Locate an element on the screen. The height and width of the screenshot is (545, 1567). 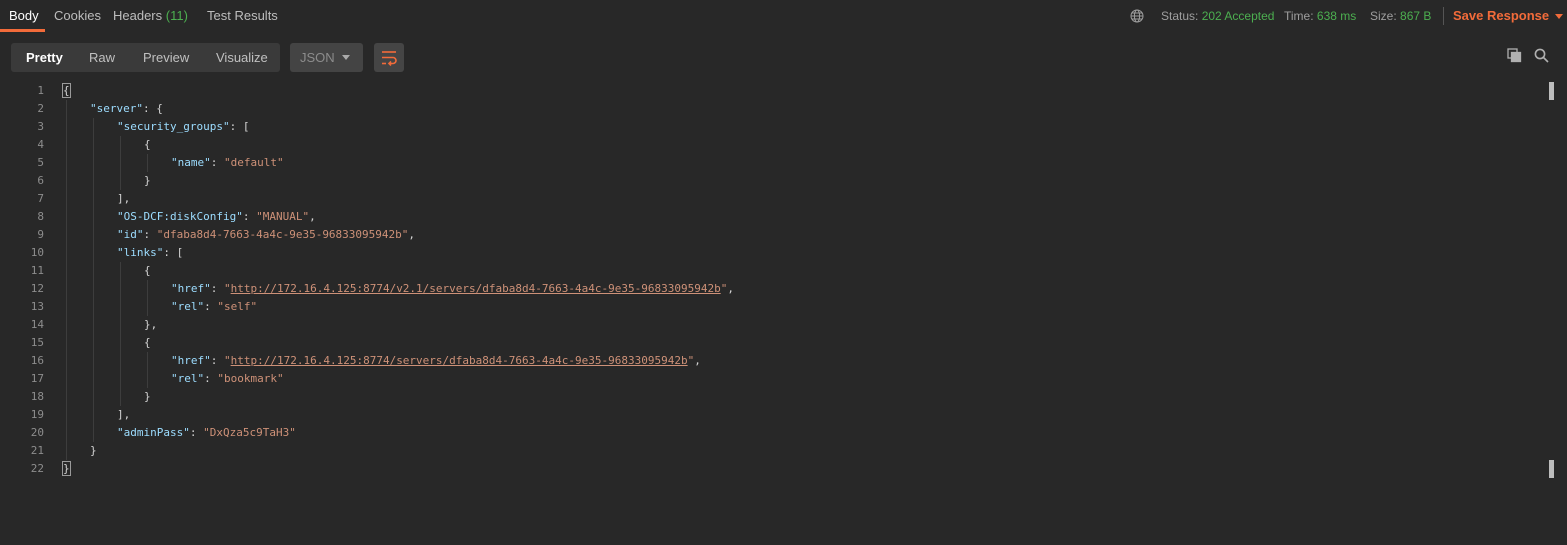
tab-headers-label: Headers is located at coordinates (138, 15).